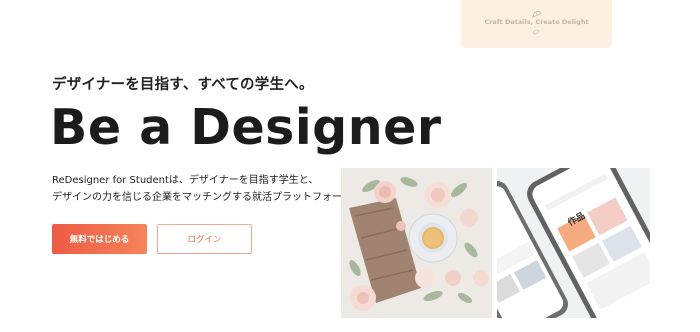 The height and width of the screenshot is (332, 700). Describe the element at coordinates (216, 197) in the screenshot. I see `description-line-2: デザインの力を信じる企業をマッチングする就活プラットフォームです。` at that location.